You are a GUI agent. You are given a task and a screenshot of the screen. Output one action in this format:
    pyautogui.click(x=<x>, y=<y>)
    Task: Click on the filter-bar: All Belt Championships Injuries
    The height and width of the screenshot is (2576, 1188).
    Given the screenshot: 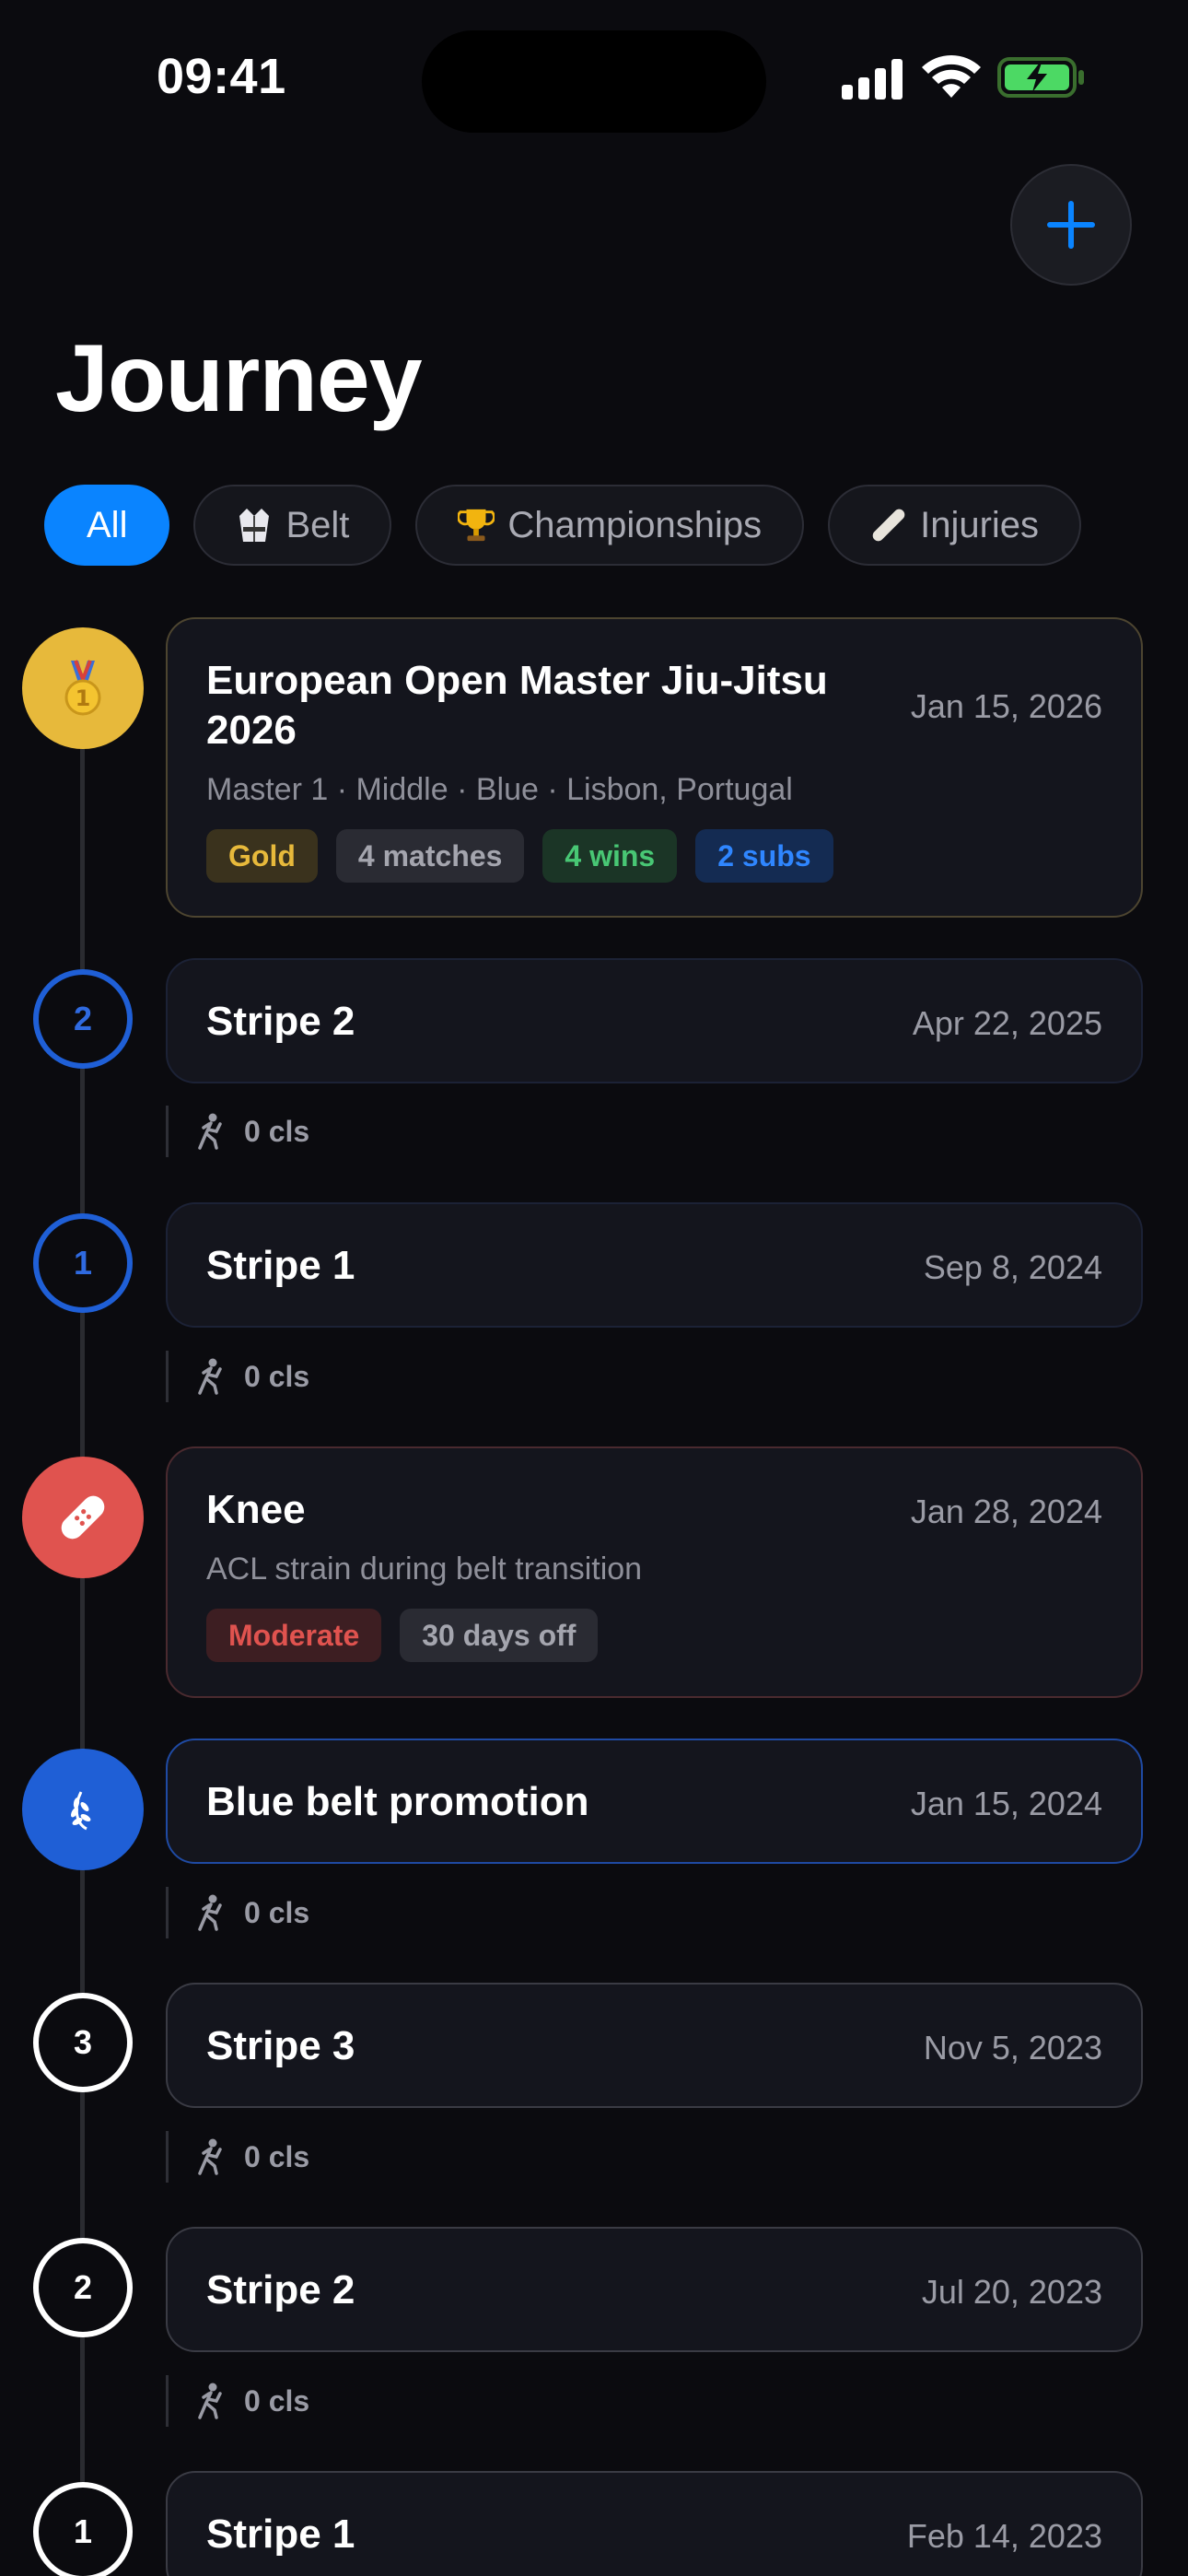 What is the action you would take?
    pyautogui.click(x=563, y=525)
    